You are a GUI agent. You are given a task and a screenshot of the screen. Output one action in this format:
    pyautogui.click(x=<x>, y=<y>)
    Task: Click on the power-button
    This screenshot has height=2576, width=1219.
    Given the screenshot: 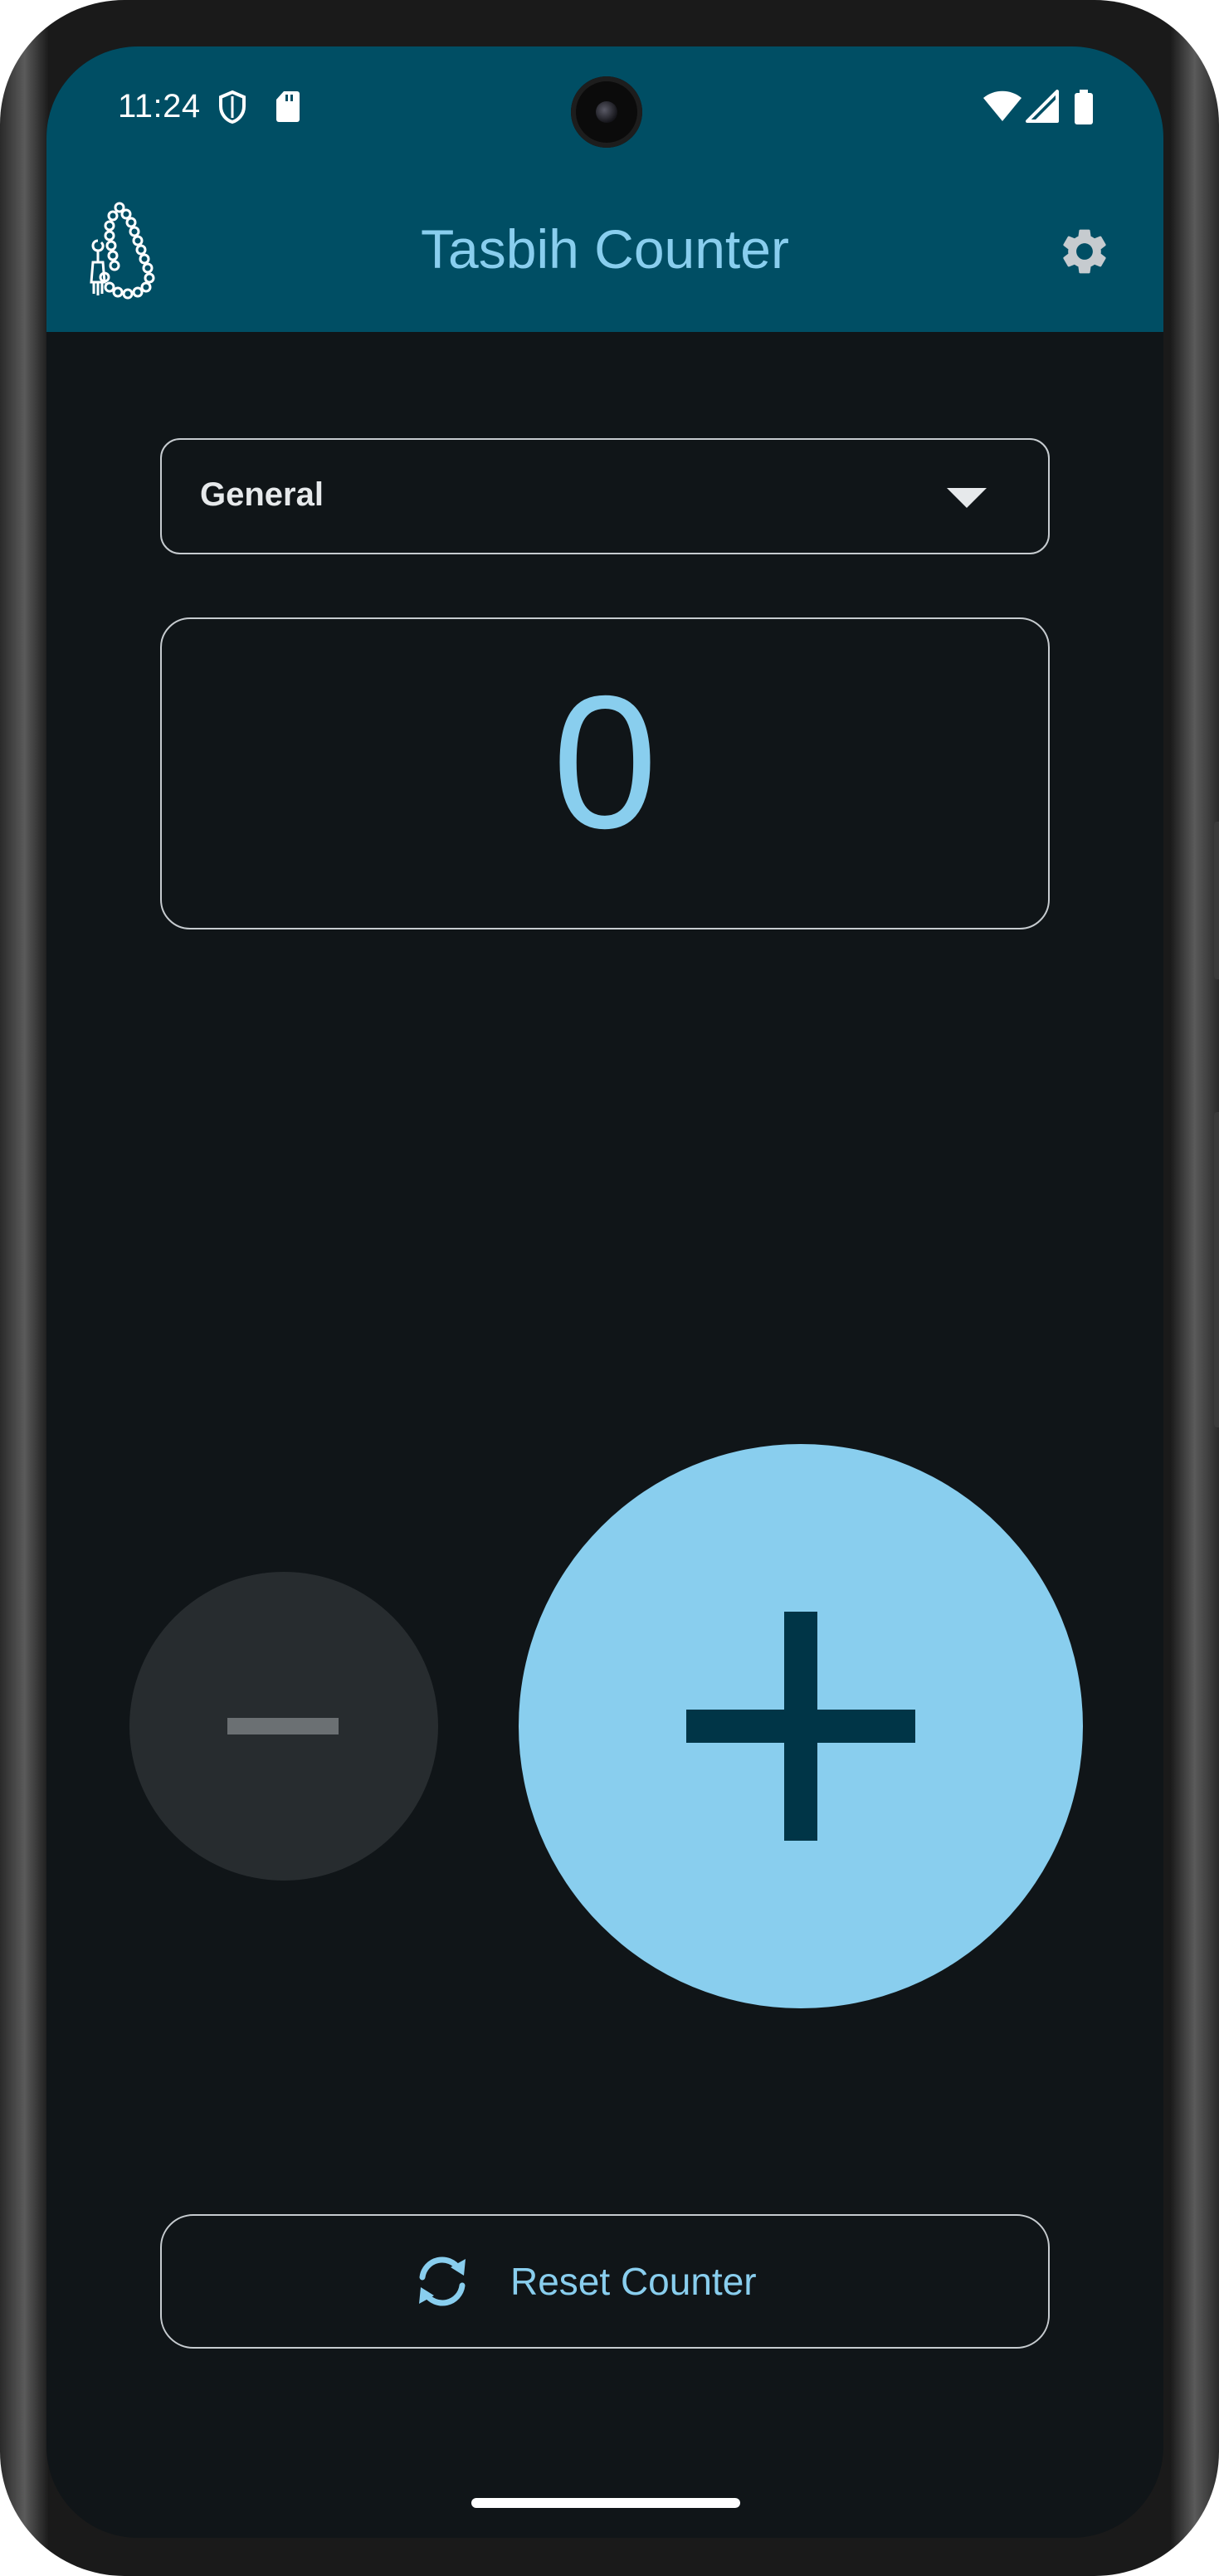 What is the action you would take?
    pyautogui.click(x=1217, y=1270)
    